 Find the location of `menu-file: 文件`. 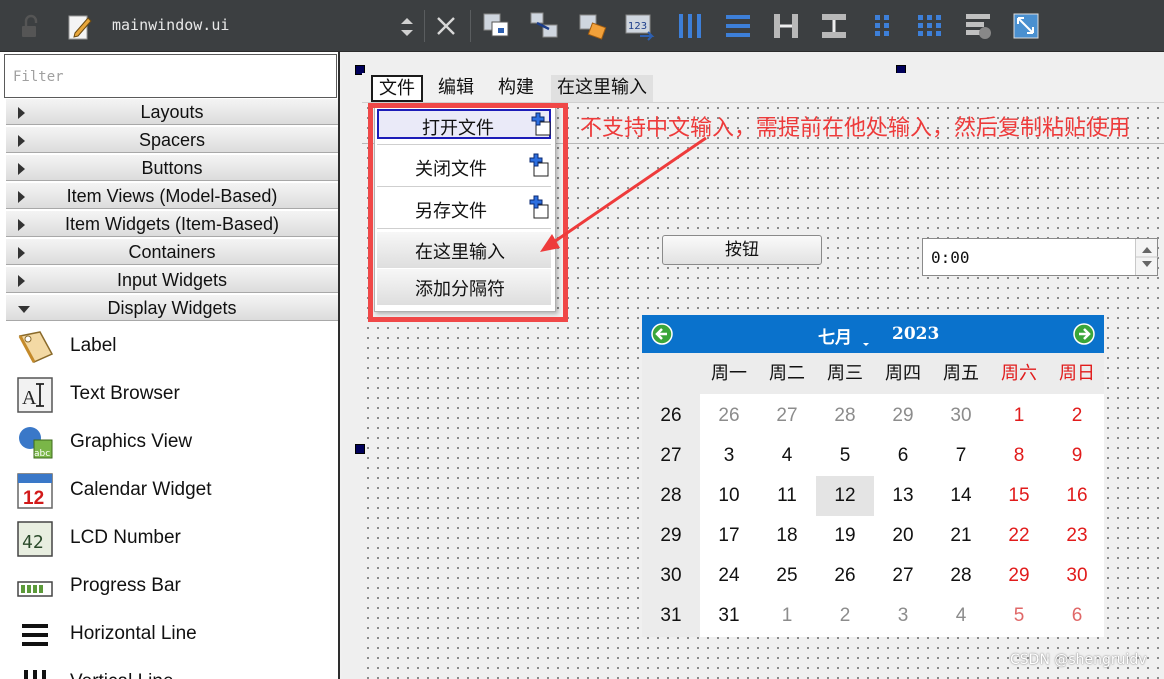

menu-file: 文件 is located at coordinates (397, 88).